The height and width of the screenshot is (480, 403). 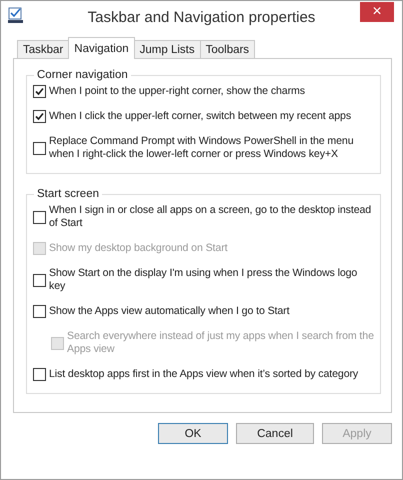 I want to click on option-label: List desktop apps first in the Apps view when it’s sorted by category, so click(x=203, y=374).